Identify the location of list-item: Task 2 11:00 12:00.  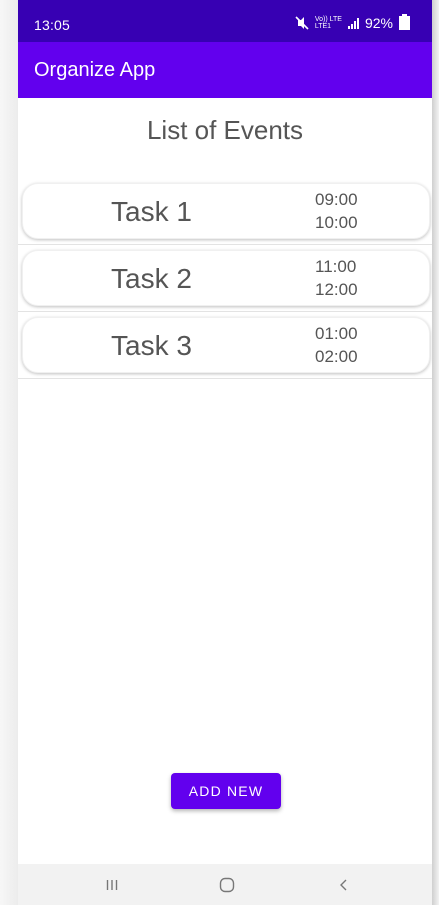
(225, 278).